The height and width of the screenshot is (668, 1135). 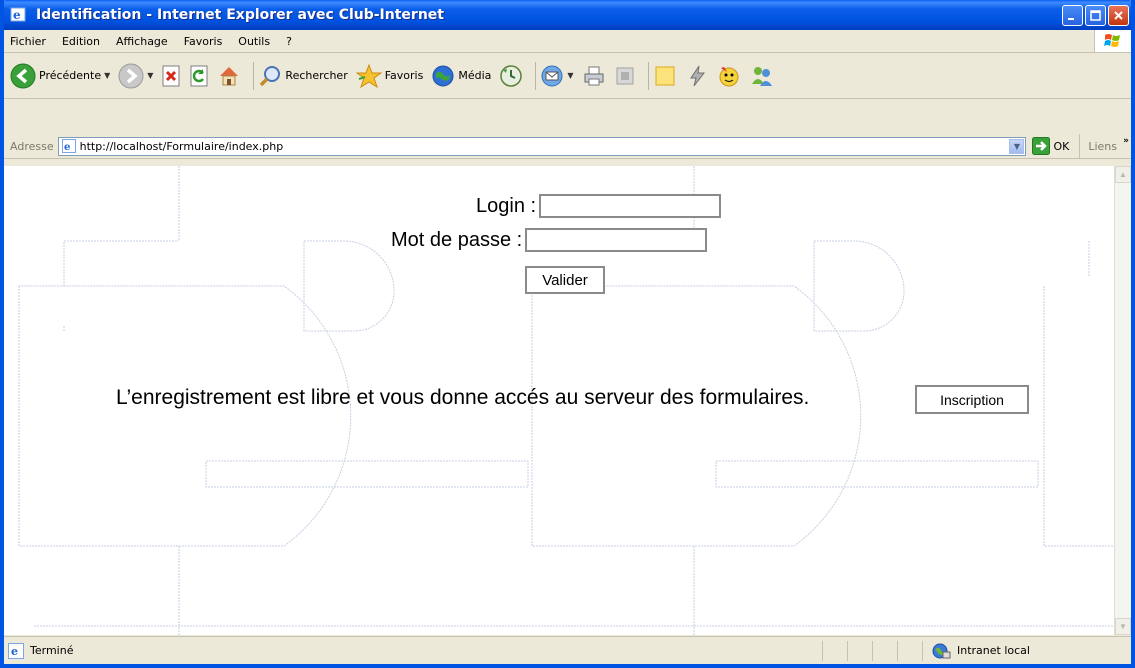 I want to click on address-label: Adresse, so click(x=32, y=146).